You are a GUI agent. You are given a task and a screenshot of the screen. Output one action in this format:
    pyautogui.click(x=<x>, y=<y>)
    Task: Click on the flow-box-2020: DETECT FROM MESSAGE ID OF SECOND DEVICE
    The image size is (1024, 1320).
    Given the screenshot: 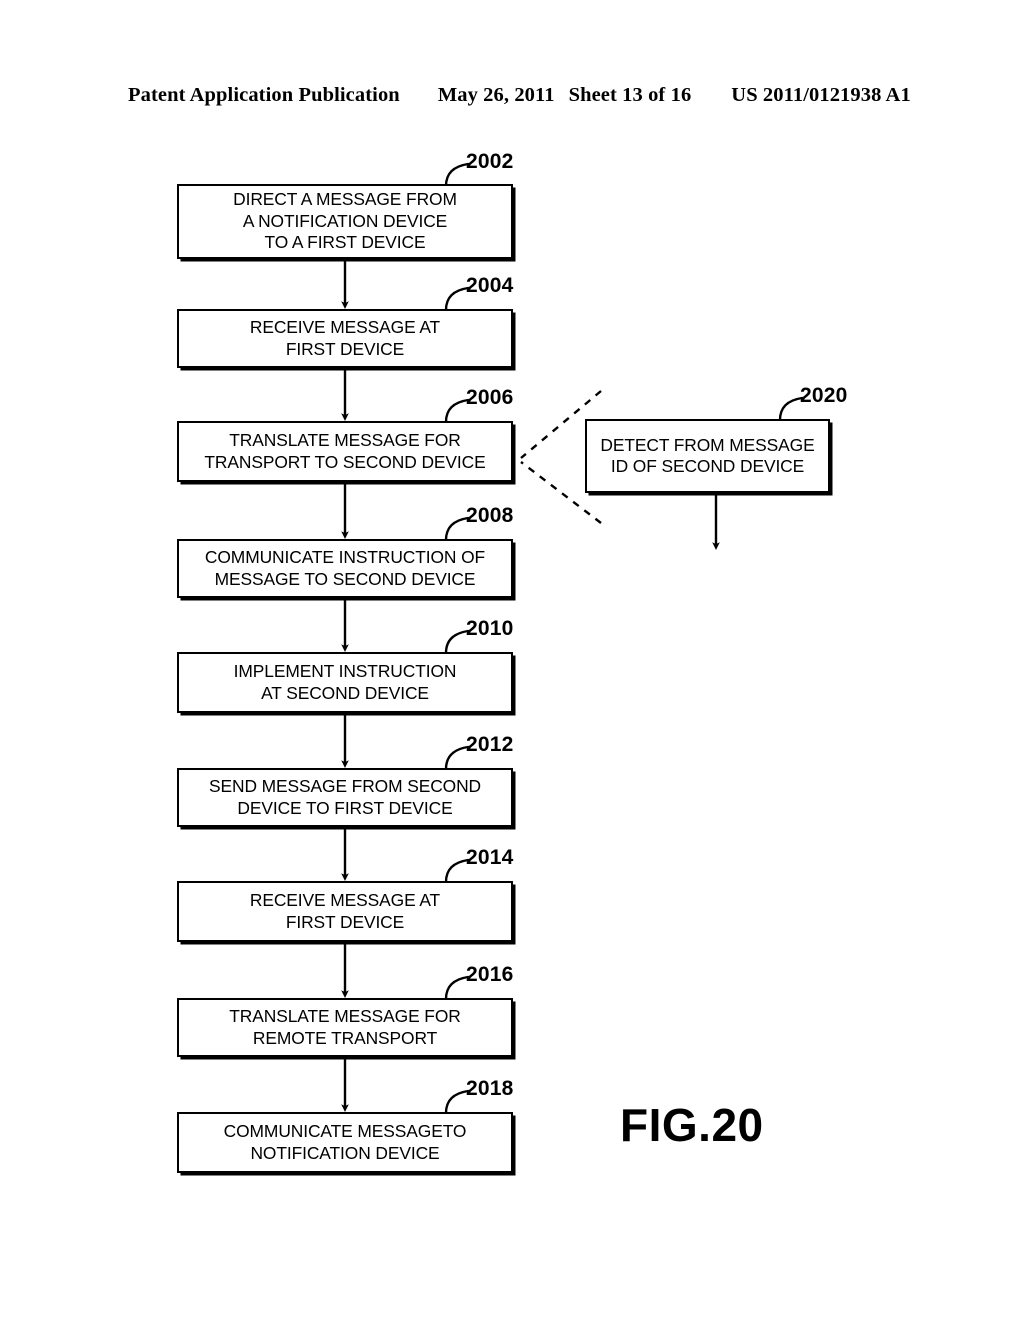 What is the action you would take?
    pyautogui.click(x=707, y=456)
    